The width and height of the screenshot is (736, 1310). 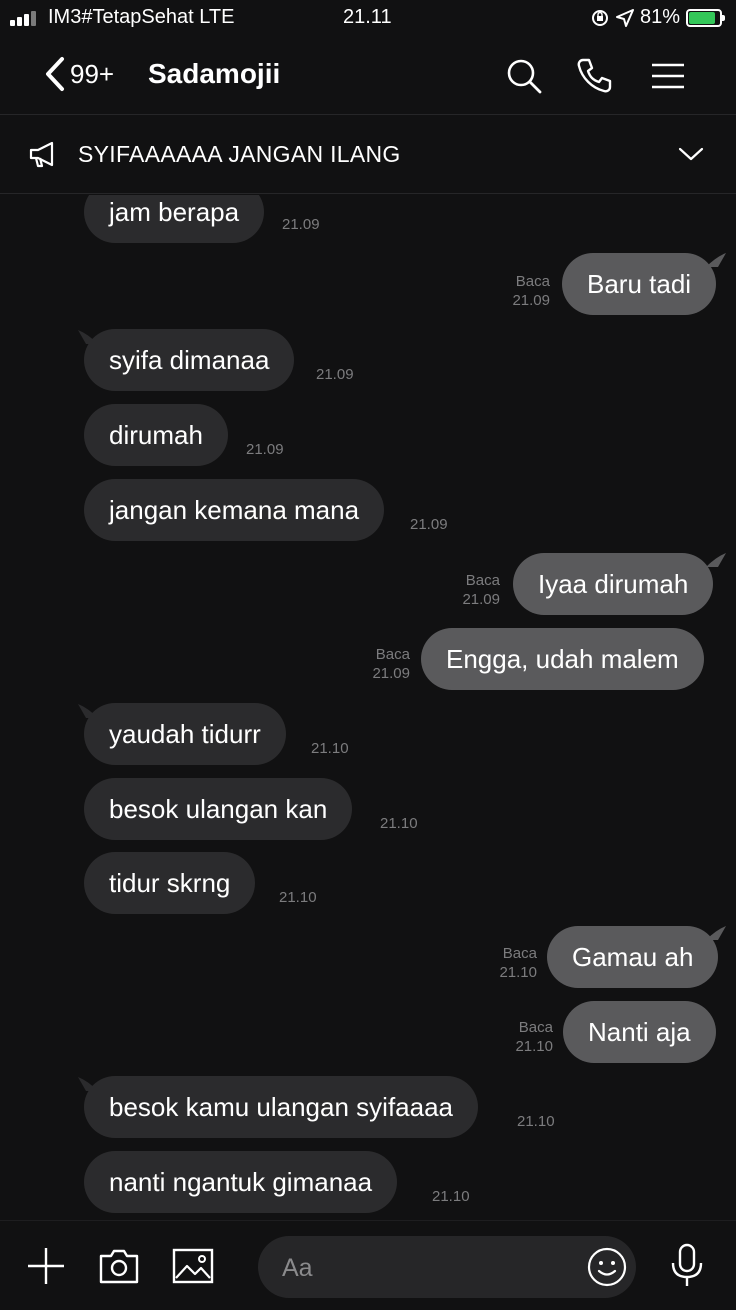 I want to click on carrier-label: IM3#TetapSehat LTE, so click(x=141, y=17).